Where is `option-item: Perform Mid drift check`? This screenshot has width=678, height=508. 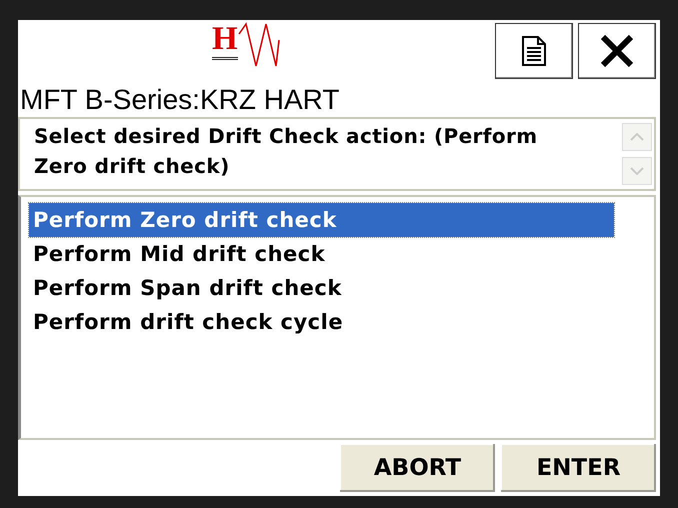
option-item: Perform Mid drift check is located at coordinates (321, 254).